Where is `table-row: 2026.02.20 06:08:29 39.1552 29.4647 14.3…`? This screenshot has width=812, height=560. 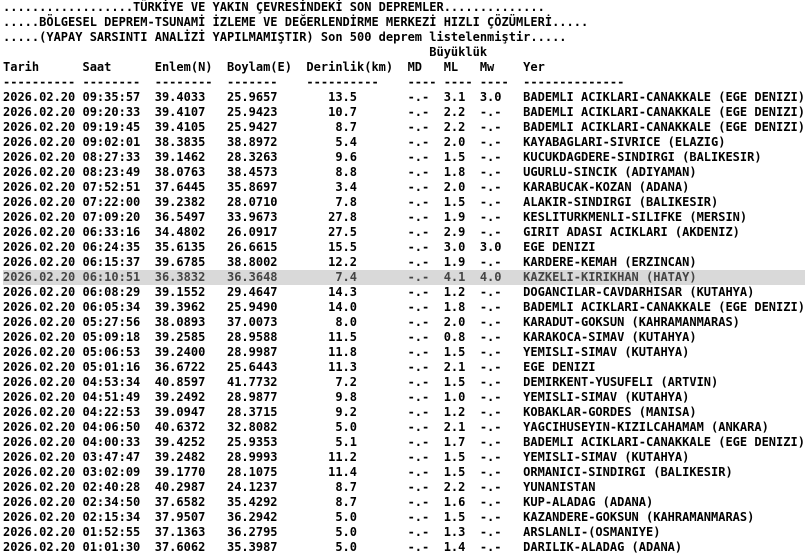 table-row: 2026.02.20 06:08:29 39.1552 29.4647 14.3… is located at coordinates (404, 292).